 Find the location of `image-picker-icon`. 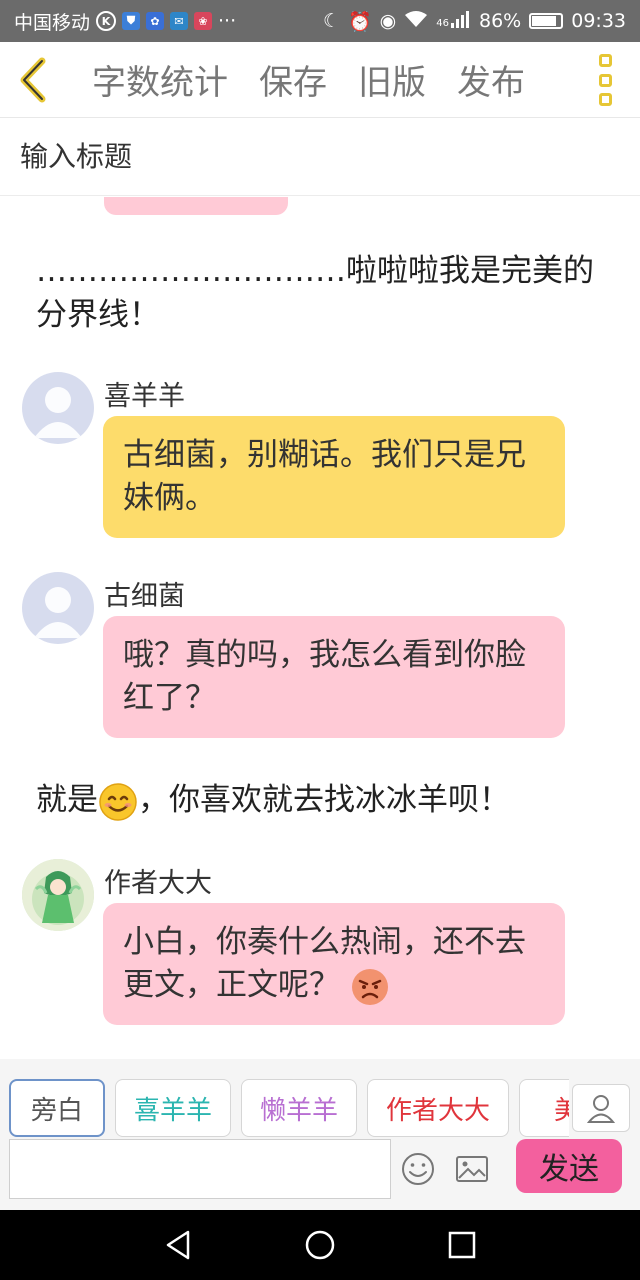

image-picker-icon is located at coordinates (472, 1169).